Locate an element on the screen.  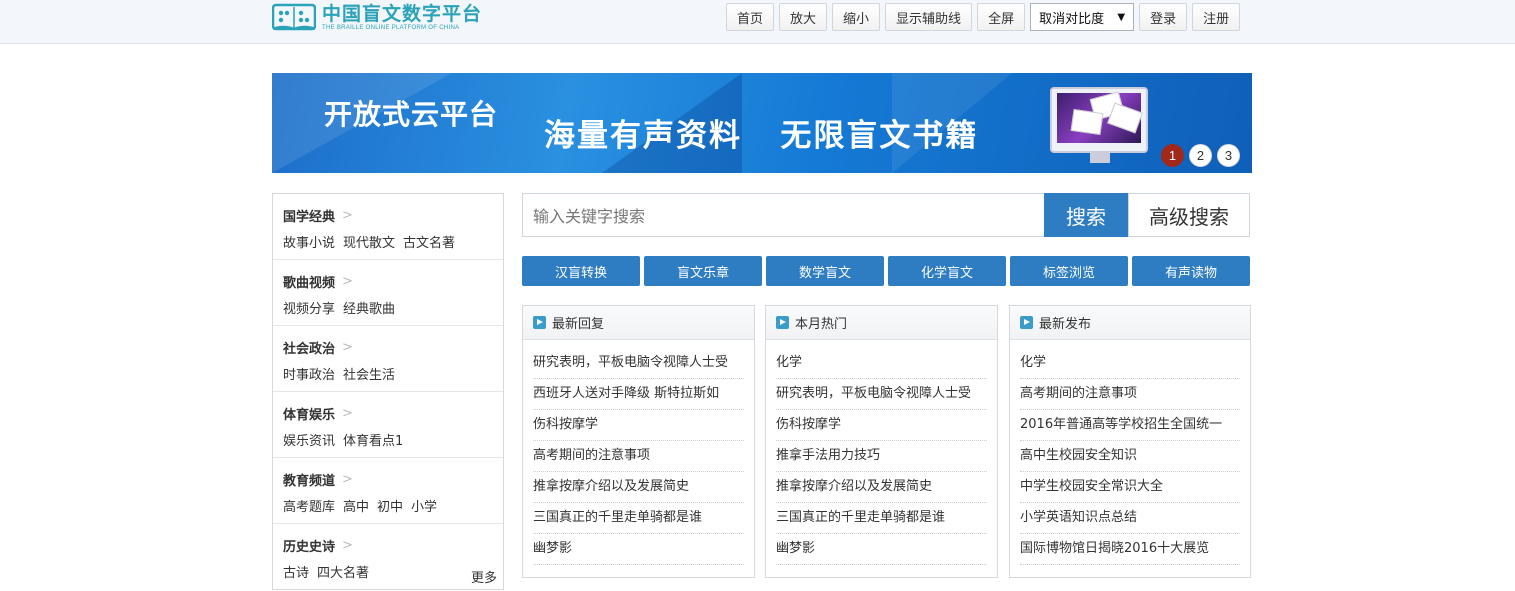
category-link: 娱乐资讯 is located at coordinates (309, 439).